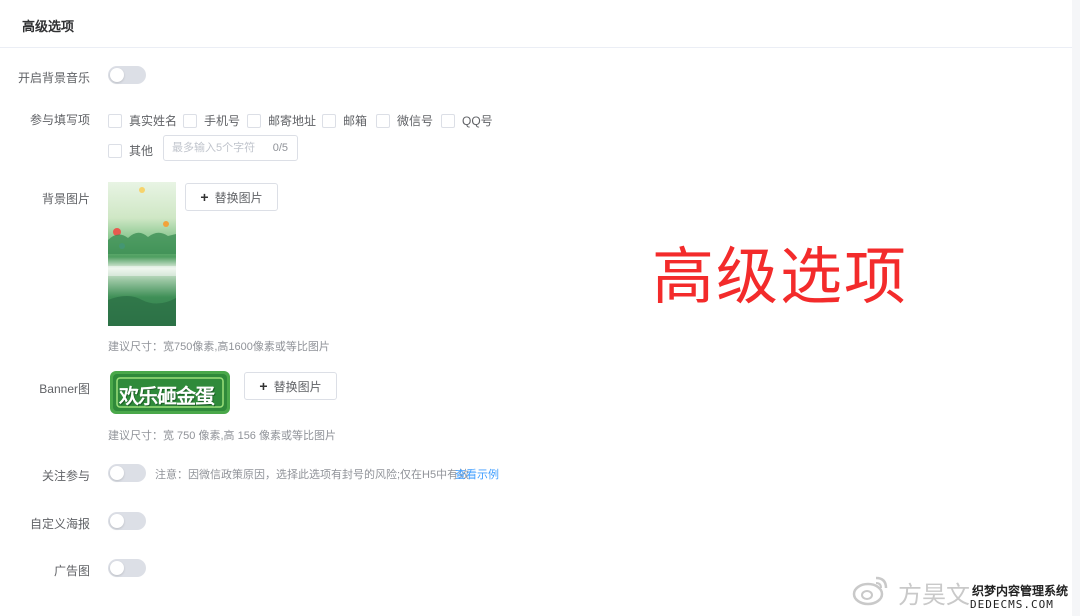 The height and width of the screenshot is (616, 1080). Describe the element at coordinates (65, 199) in the screenshot. I see `bg-image-label: 背景图片` at that location.